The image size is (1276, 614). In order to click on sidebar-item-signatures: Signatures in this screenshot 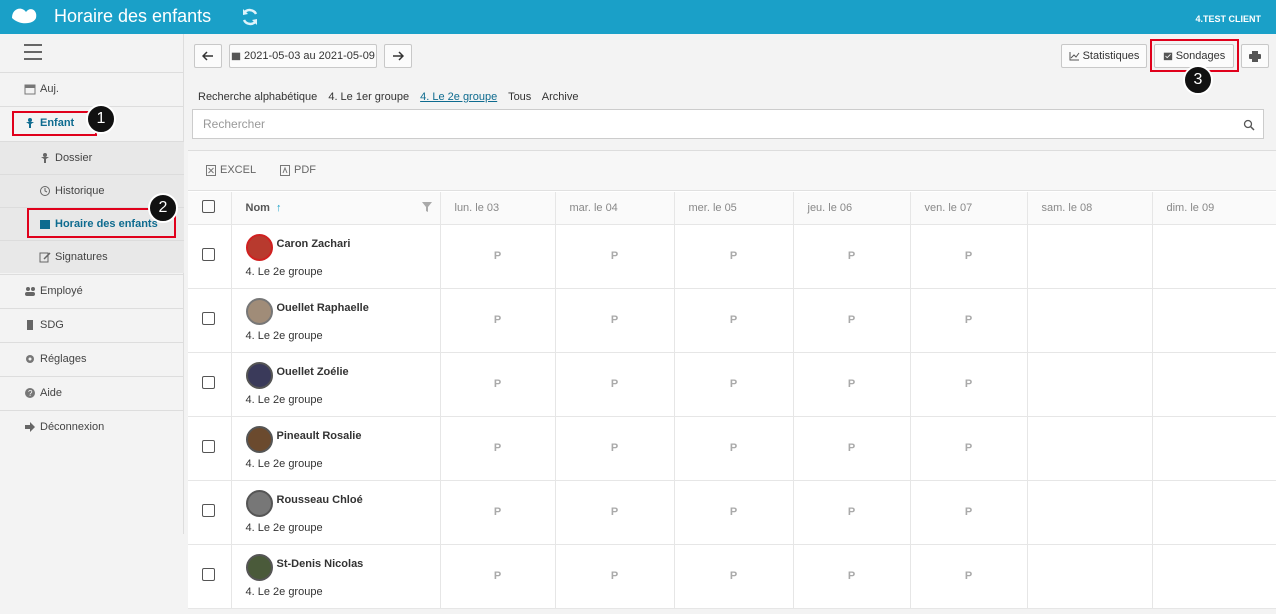, I will do `click(92, 256)`.